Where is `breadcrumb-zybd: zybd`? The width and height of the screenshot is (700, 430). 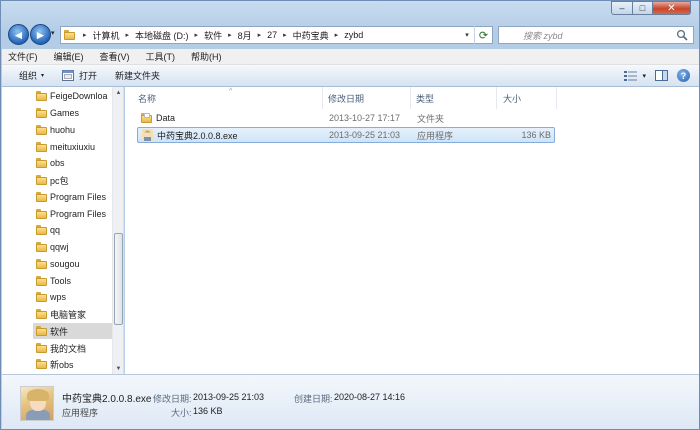
breadcrumb-zybd: zybd is located at coordinates (353, 35).